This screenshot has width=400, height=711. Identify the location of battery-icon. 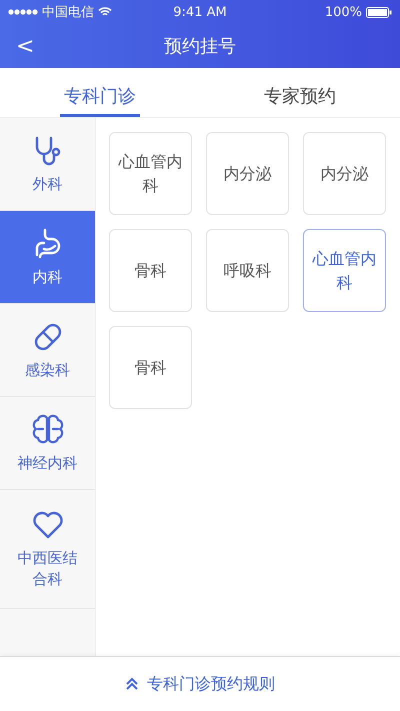
(379, 12).